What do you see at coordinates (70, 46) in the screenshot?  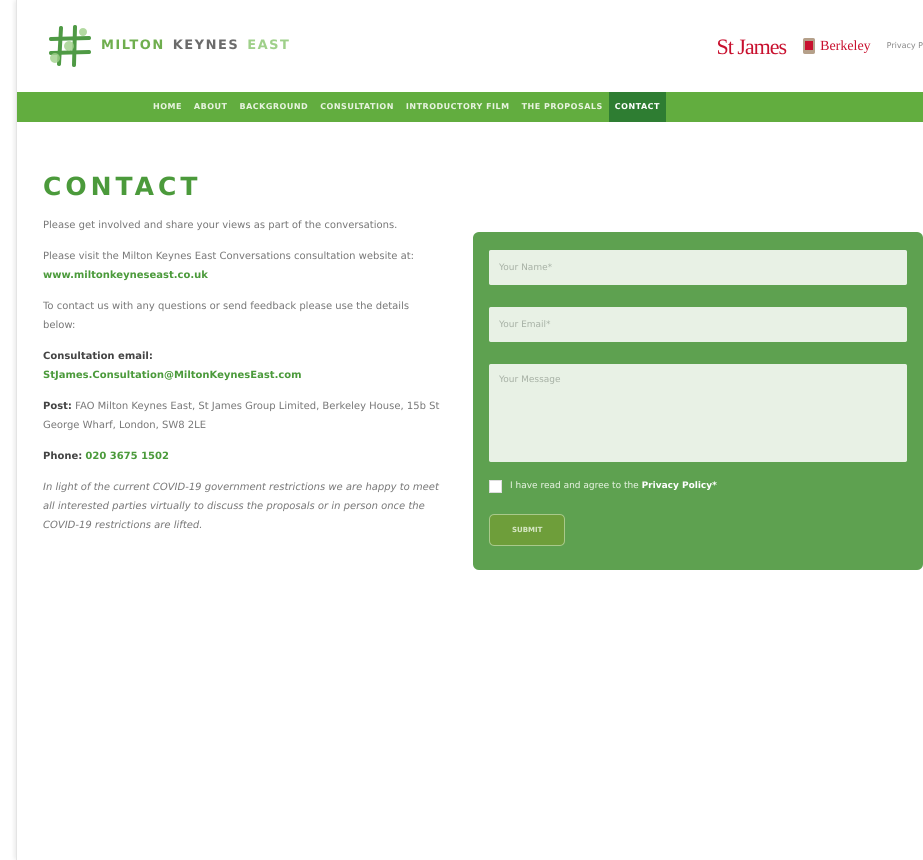 I see `logo-icon` at bounding box center [70, 46].